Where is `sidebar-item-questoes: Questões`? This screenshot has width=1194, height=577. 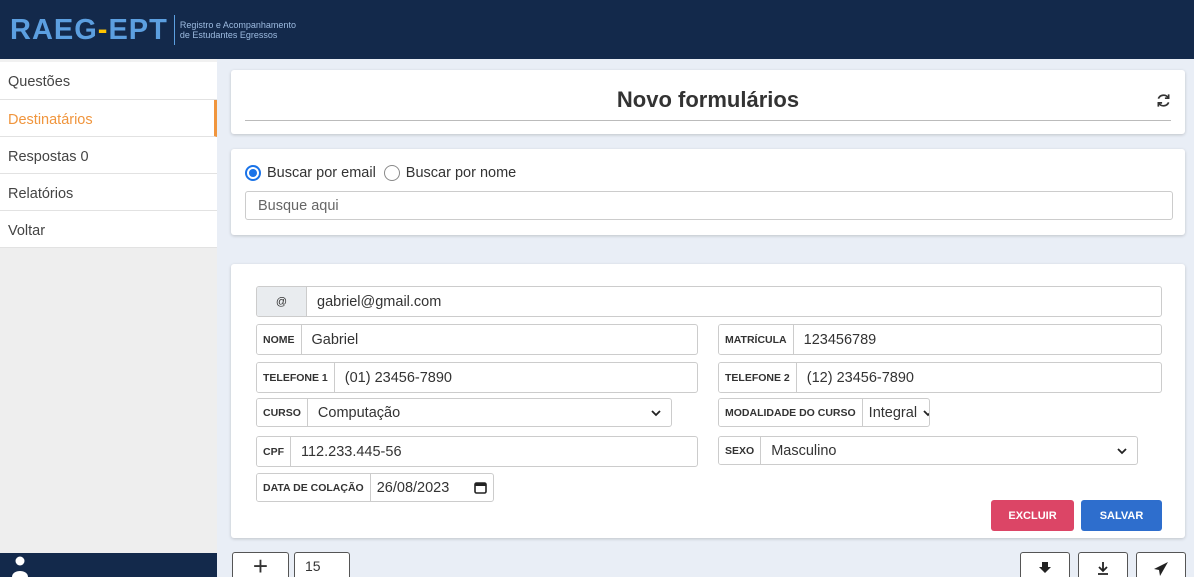
sidebar-item-questoes: Questões is located at coordinates (108, 81).